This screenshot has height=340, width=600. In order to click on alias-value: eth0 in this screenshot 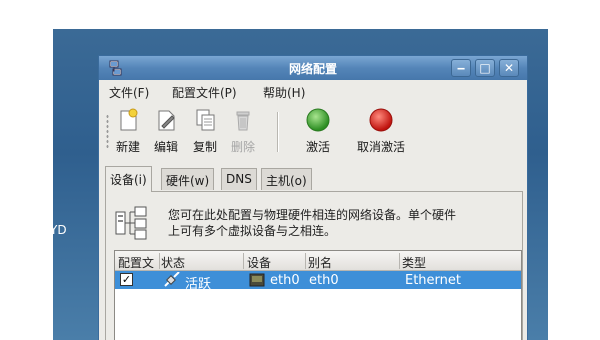, I will do `click(324, 280)`.